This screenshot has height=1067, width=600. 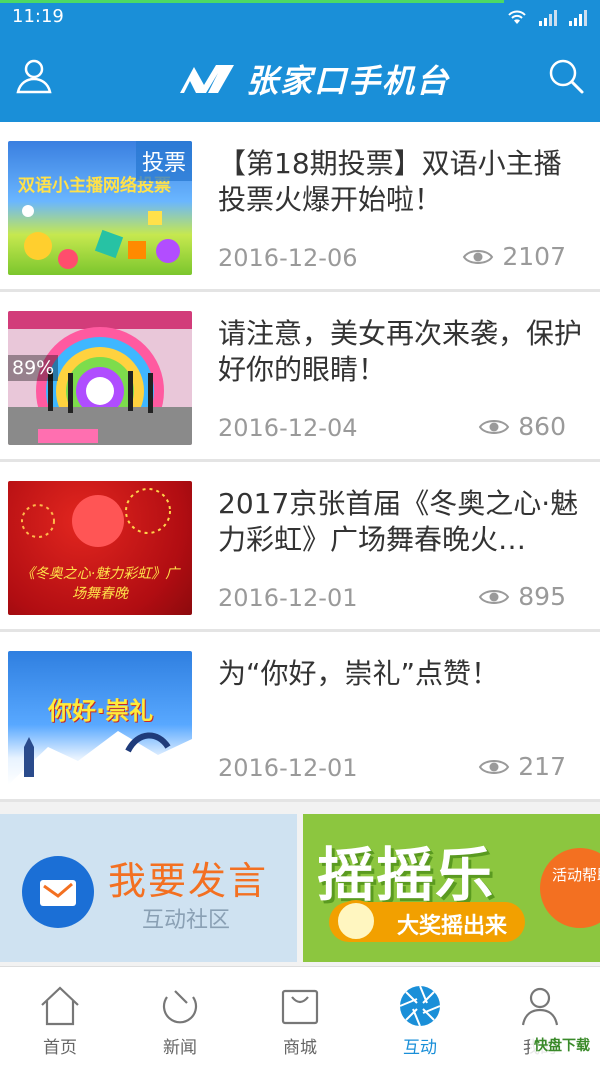 What do you see at coordinates (359, 673) in the screenshot?
I see `news-title: 为“你好，崇礼”点赞！` at bounding box center [359, 673].